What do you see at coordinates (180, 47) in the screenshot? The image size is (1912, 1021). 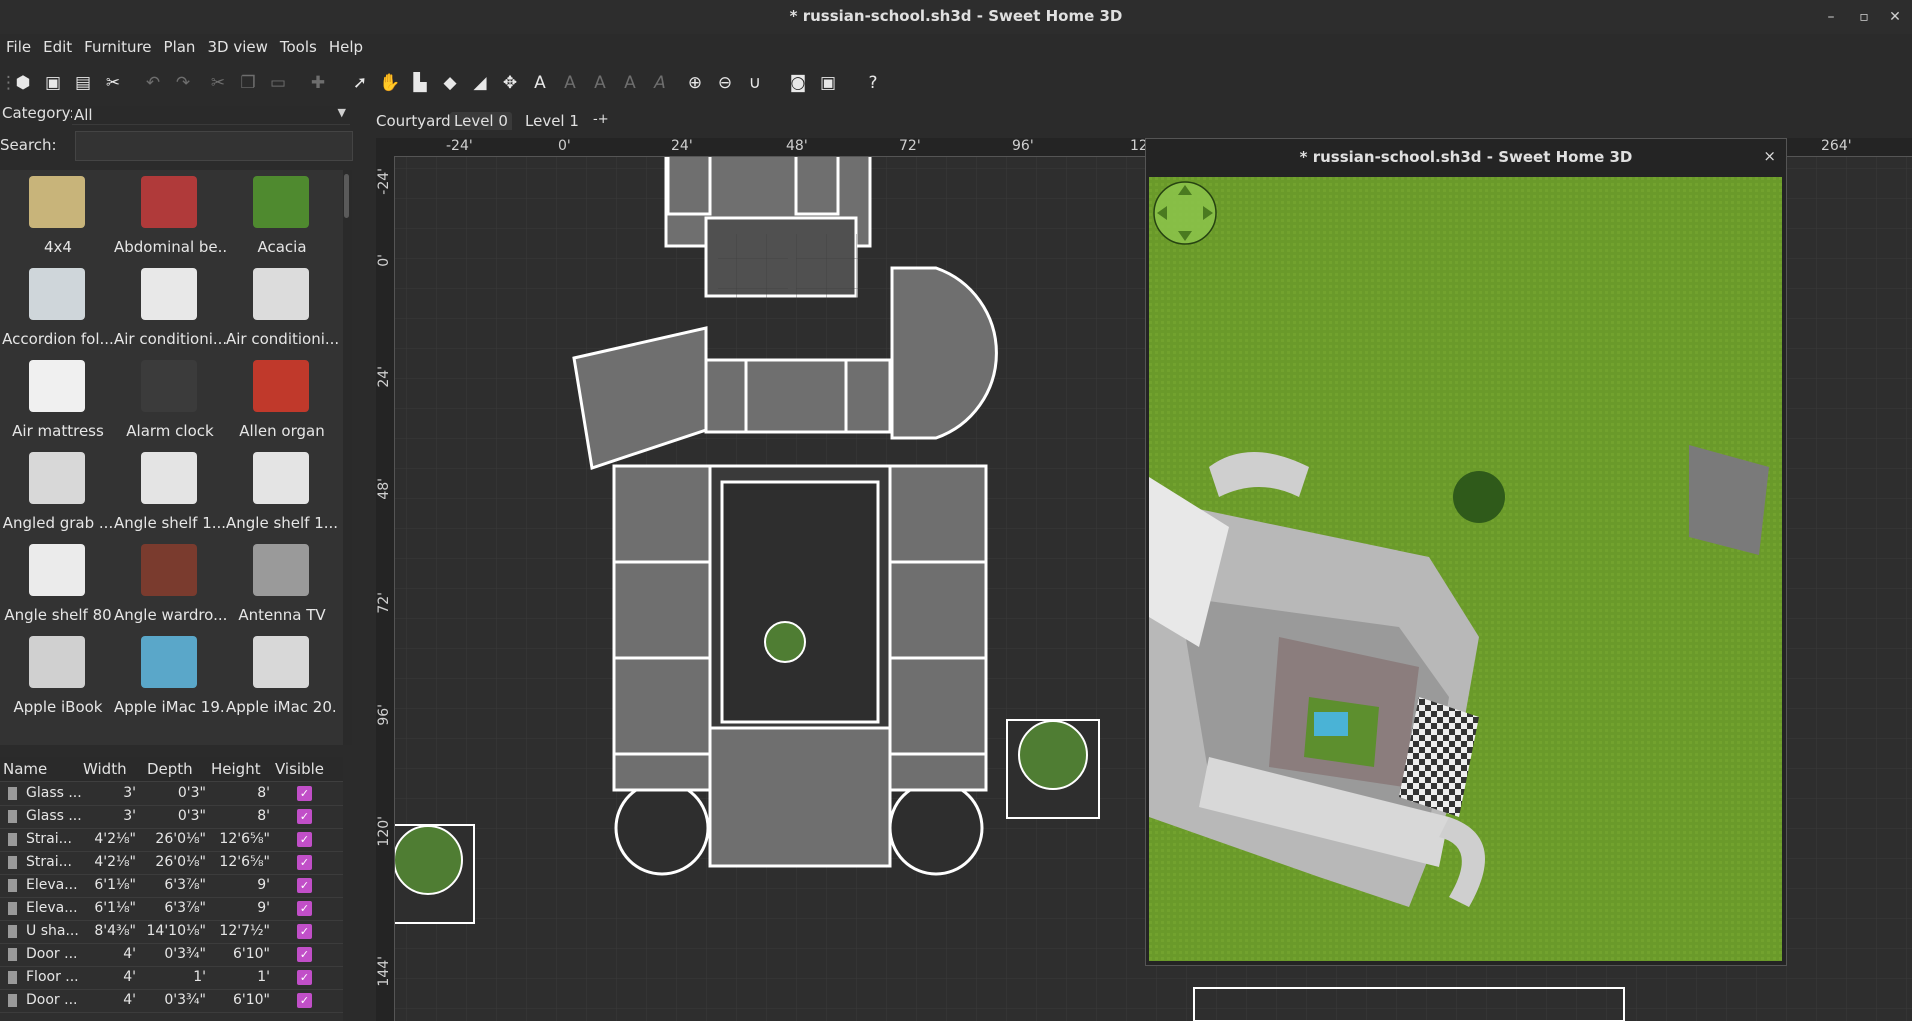 I see `menu-plan: Plan` at bounding box center [180, 47].